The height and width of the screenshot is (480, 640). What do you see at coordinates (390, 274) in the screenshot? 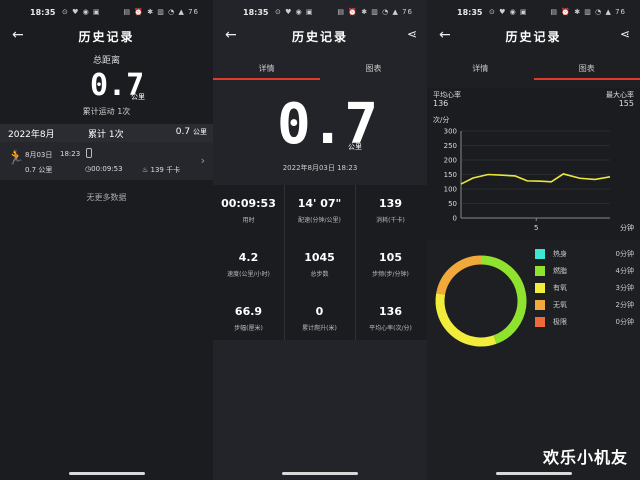
I see `stat-label: 步频(步/分钟)` at bounding box center [390, 274].